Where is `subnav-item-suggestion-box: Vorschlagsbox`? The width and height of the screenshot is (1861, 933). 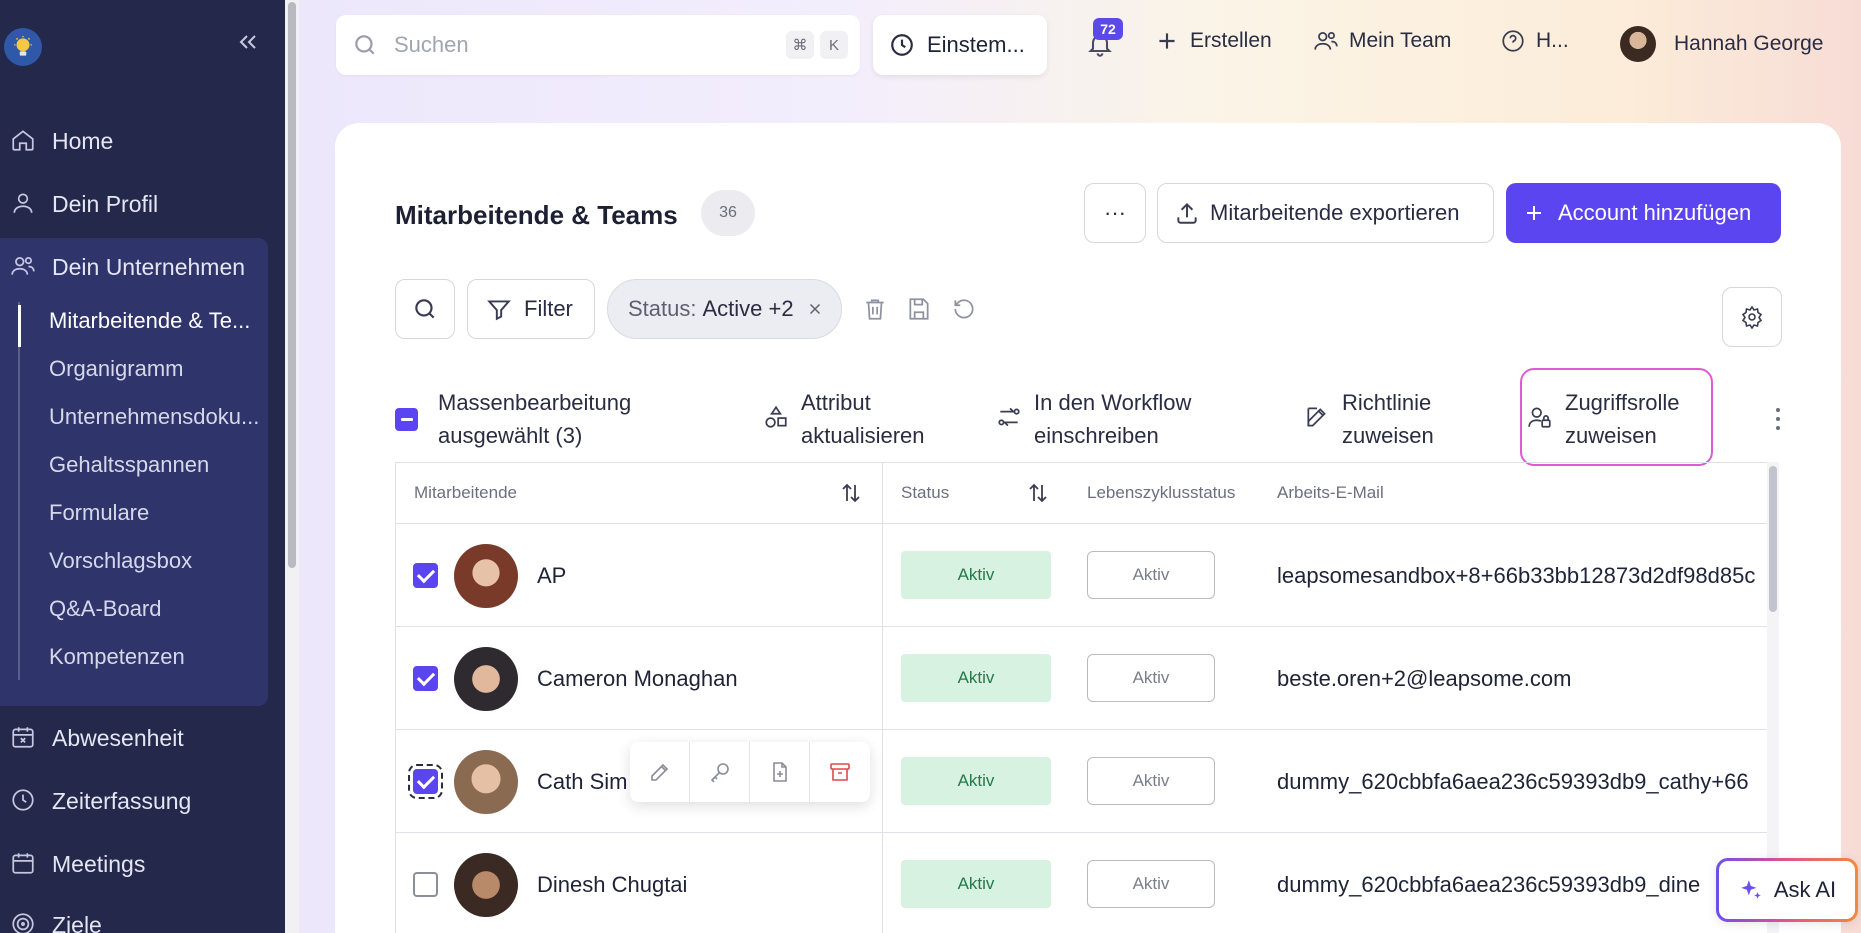
subnav-item-suggestion-box: Vorschlagsbox is located at coordinates (156, 561).